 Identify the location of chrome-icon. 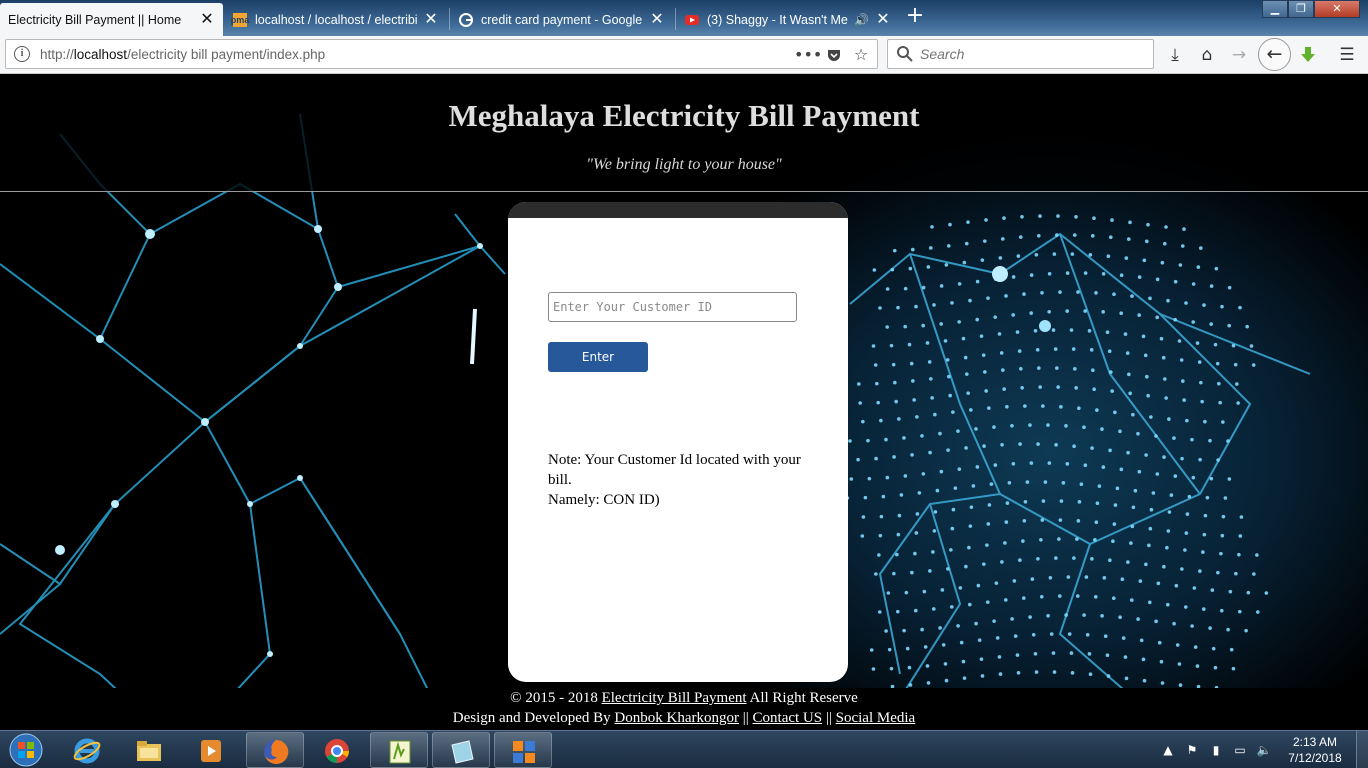
(337, 750).